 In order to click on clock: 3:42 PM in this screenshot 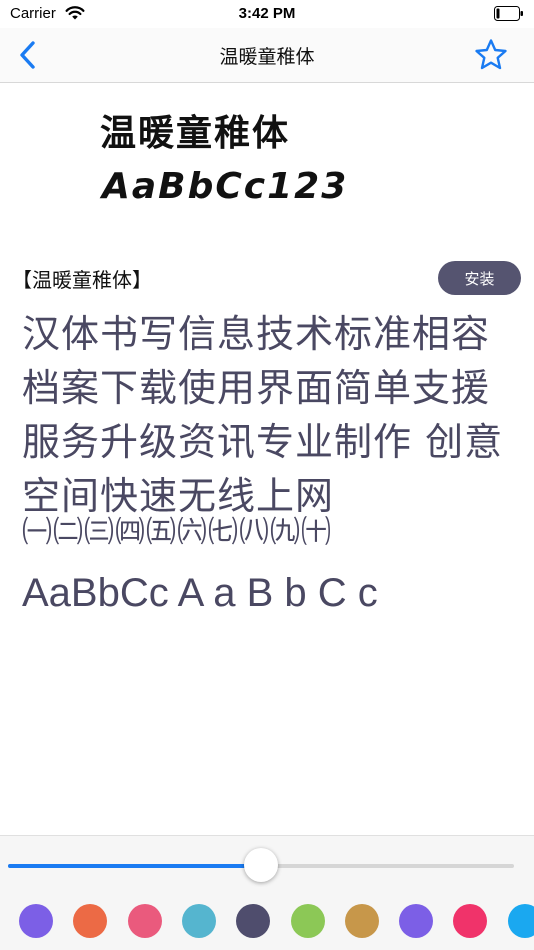, I will do `click(267, 13)`.